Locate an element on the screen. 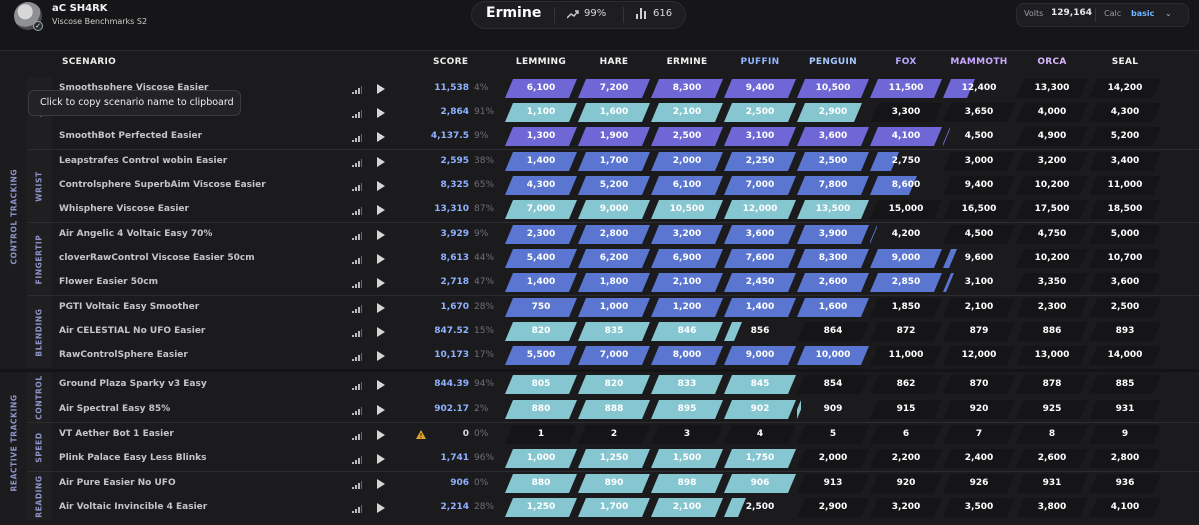 The height and width of the screenshot is (525, 1199). rank-threshold-cell: 9,400 is located at coordinates (760, 88).